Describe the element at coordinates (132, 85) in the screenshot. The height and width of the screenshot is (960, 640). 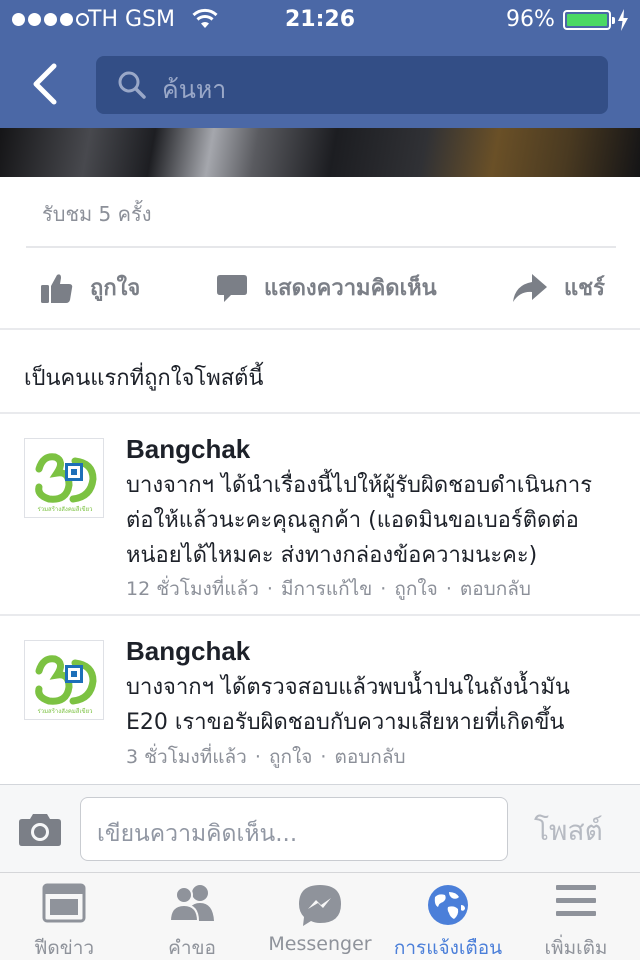
I see `search-icon` at that location.